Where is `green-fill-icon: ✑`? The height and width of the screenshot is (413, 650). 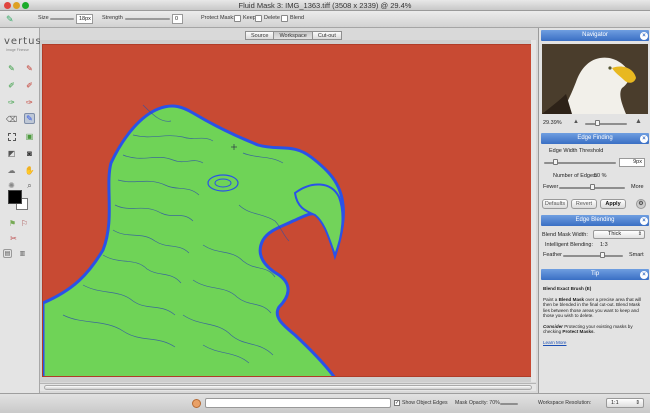
green-fill-icon: ✑ is located at coordinates (11, 102).